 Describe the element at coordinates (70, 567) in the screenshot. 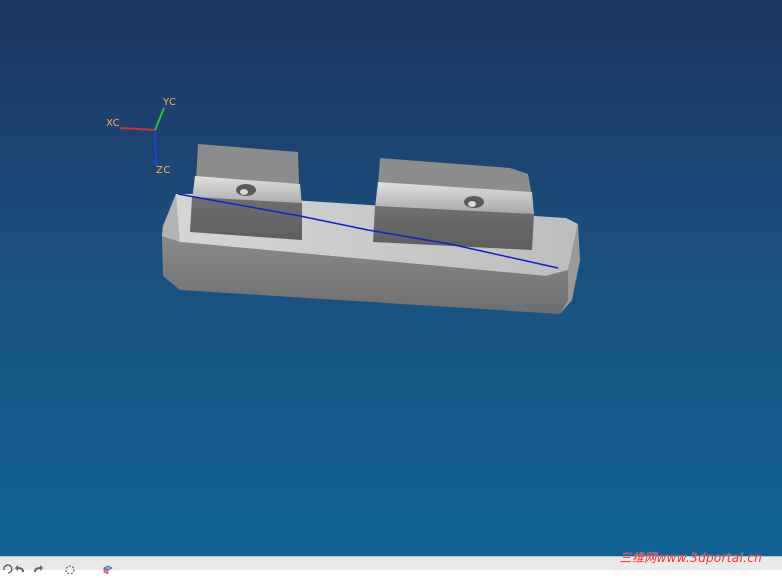

I see `circle-select-icon` at that location.